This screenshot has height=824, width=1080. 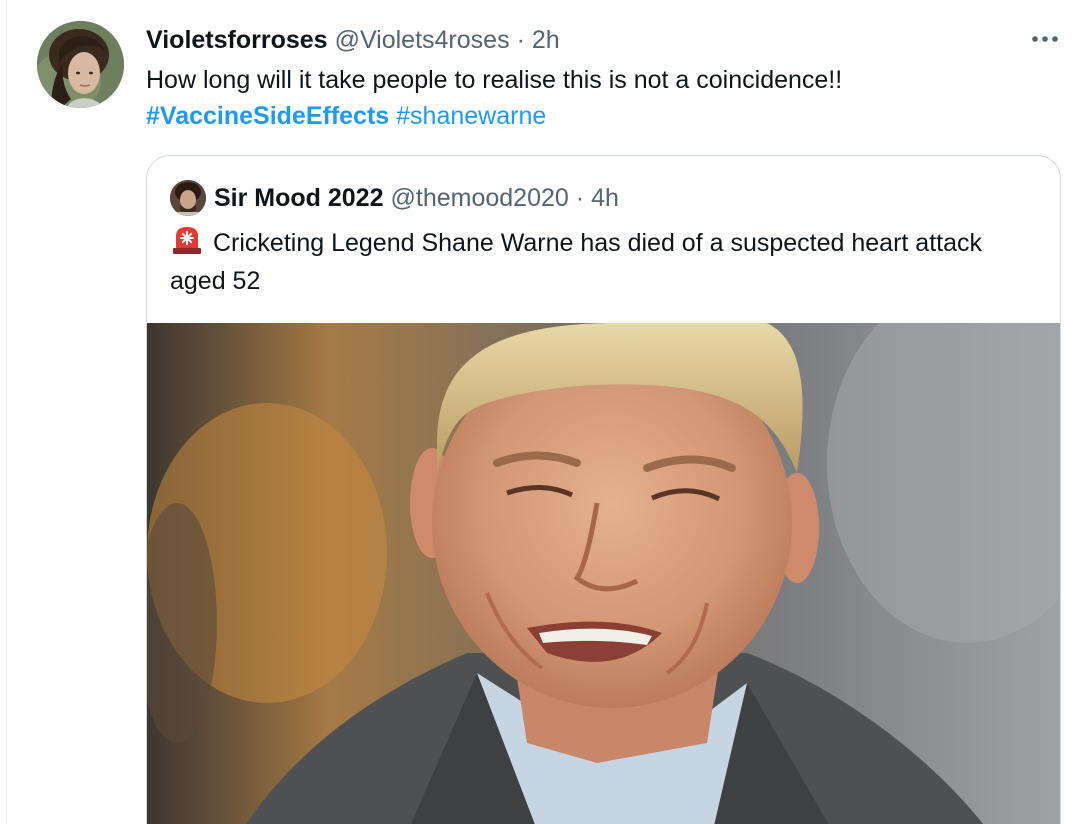 What do you see at coordinates (237, 40) in the screenshot?
I see `display-name: Violetsforroses` at bounding box center [237, 40].